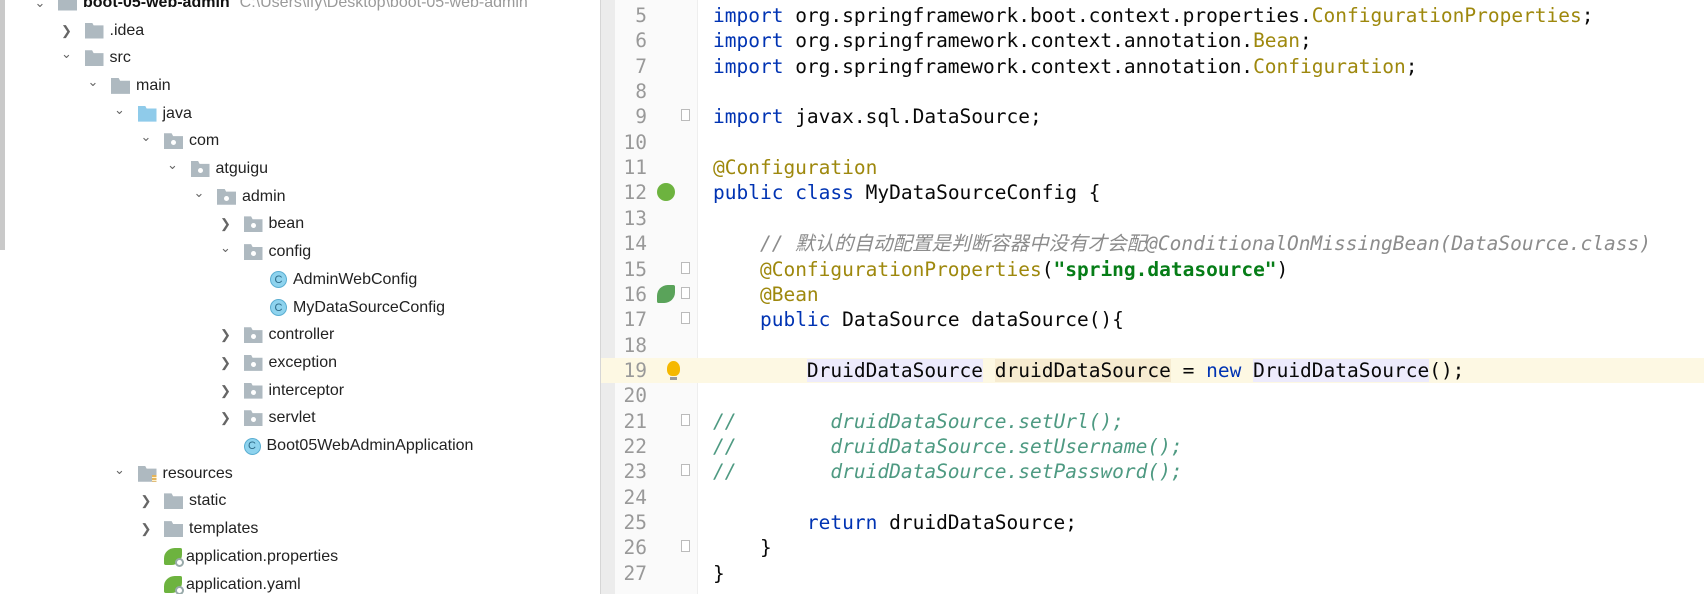 This screenshot has width=1704, height=594. What do you see at coordinates (262, 556) in the screenshot?
I see `tree-item-label: application.properties` at bounding box center [262, 556].